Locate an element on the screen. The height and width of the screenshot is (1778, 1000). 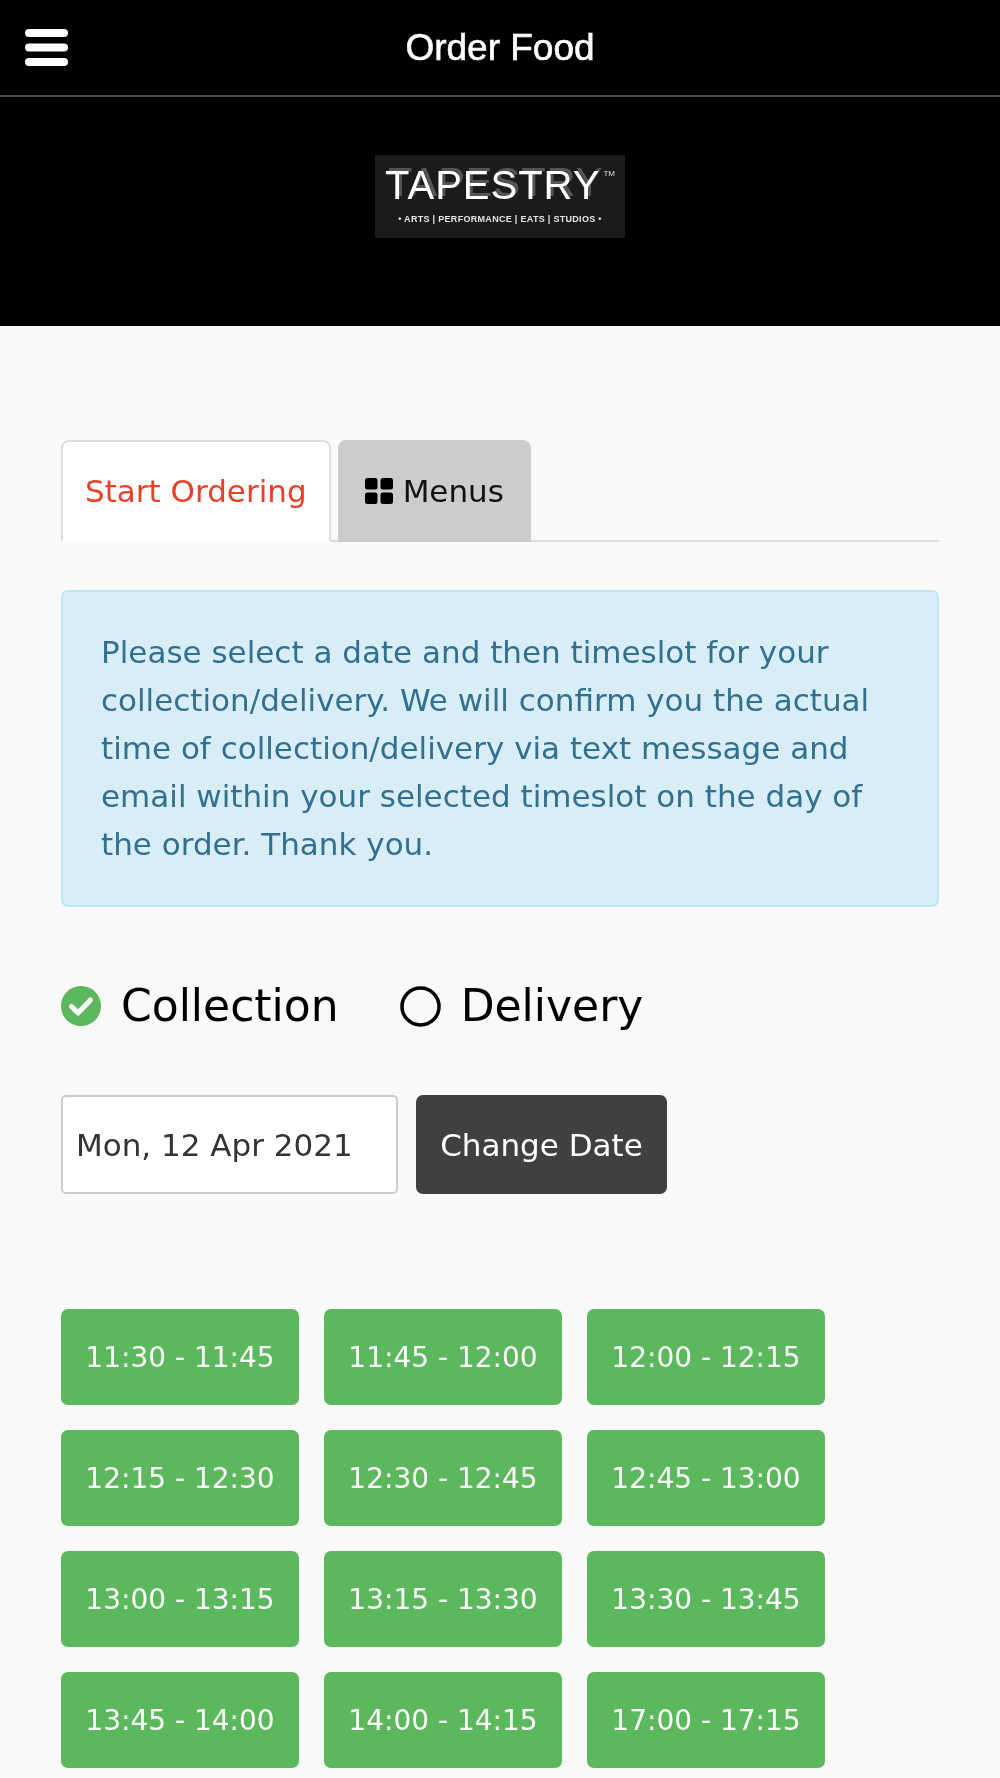
logo-trademark: TM is located at coordinates (609, 173).